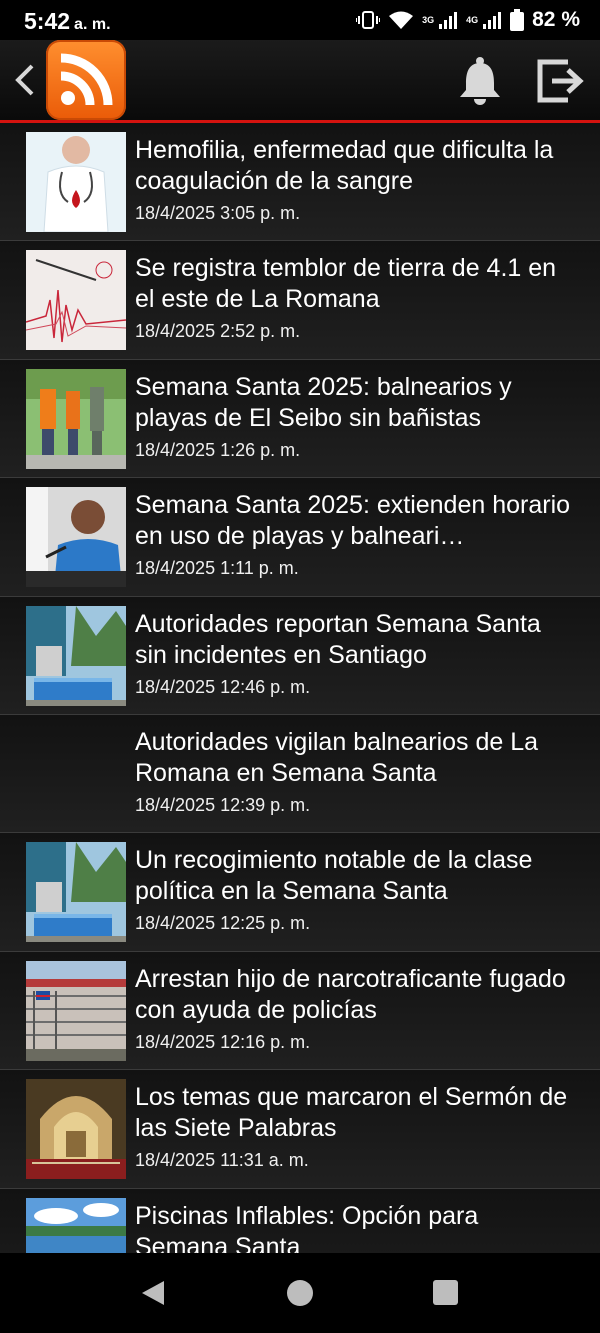  What do you see at coordinates (92, 24) in the screenshot?
I see `clock-ampm: a. m.` at bounding box center [92, 24].